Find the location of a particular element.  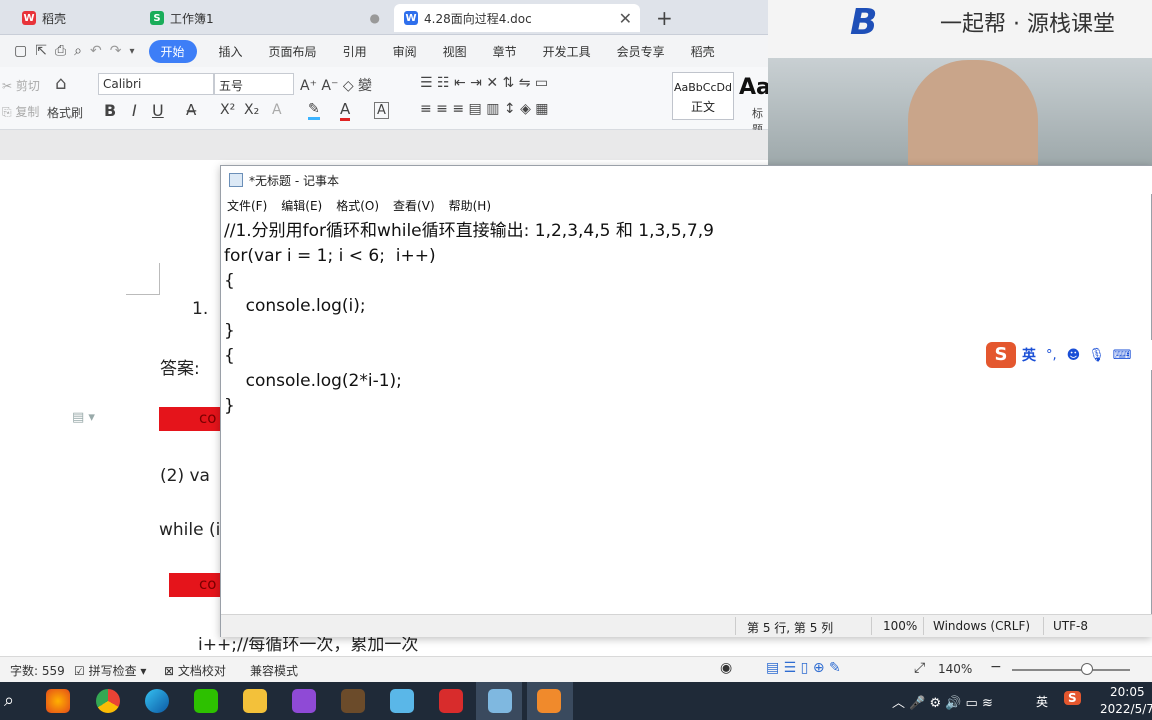

notepad-menu-format: 格式(O) is located at coordinates (357, 205).